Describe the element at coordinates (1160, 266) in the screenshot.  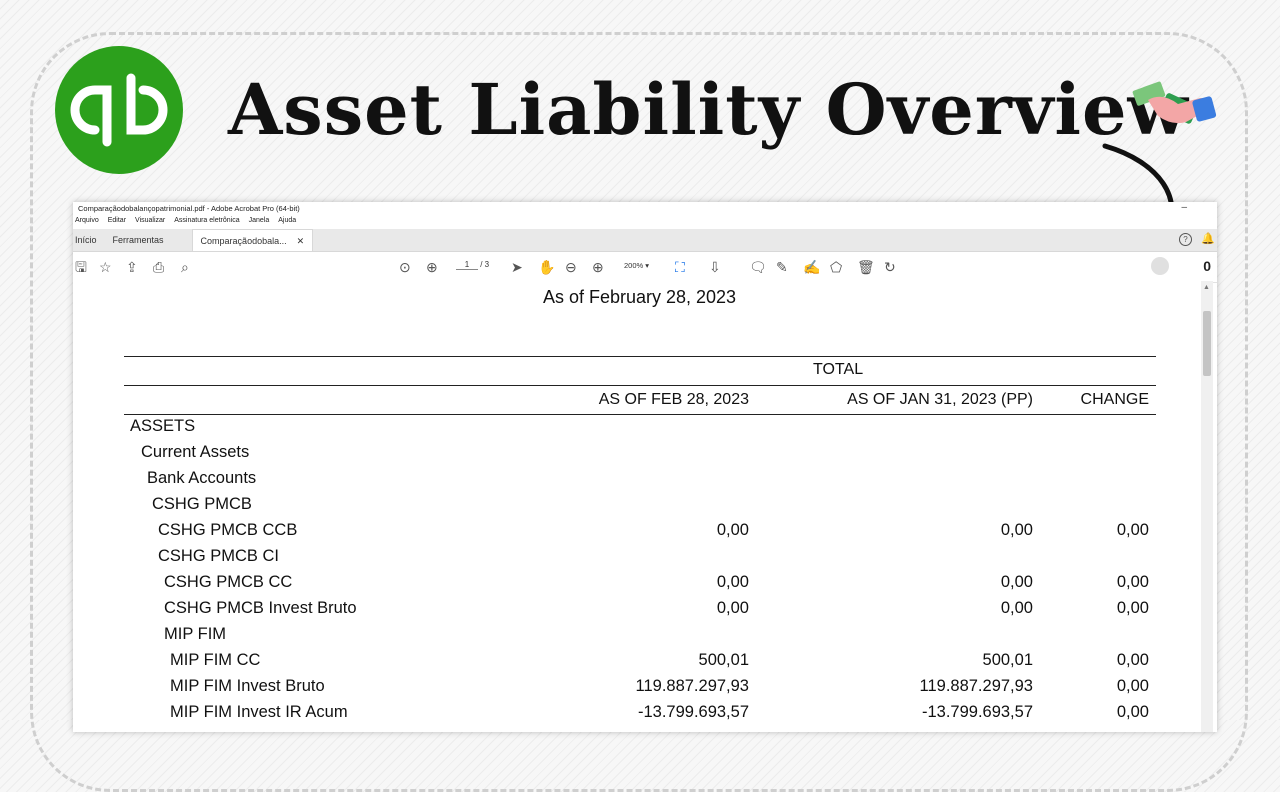
I see `avatar` at that location.